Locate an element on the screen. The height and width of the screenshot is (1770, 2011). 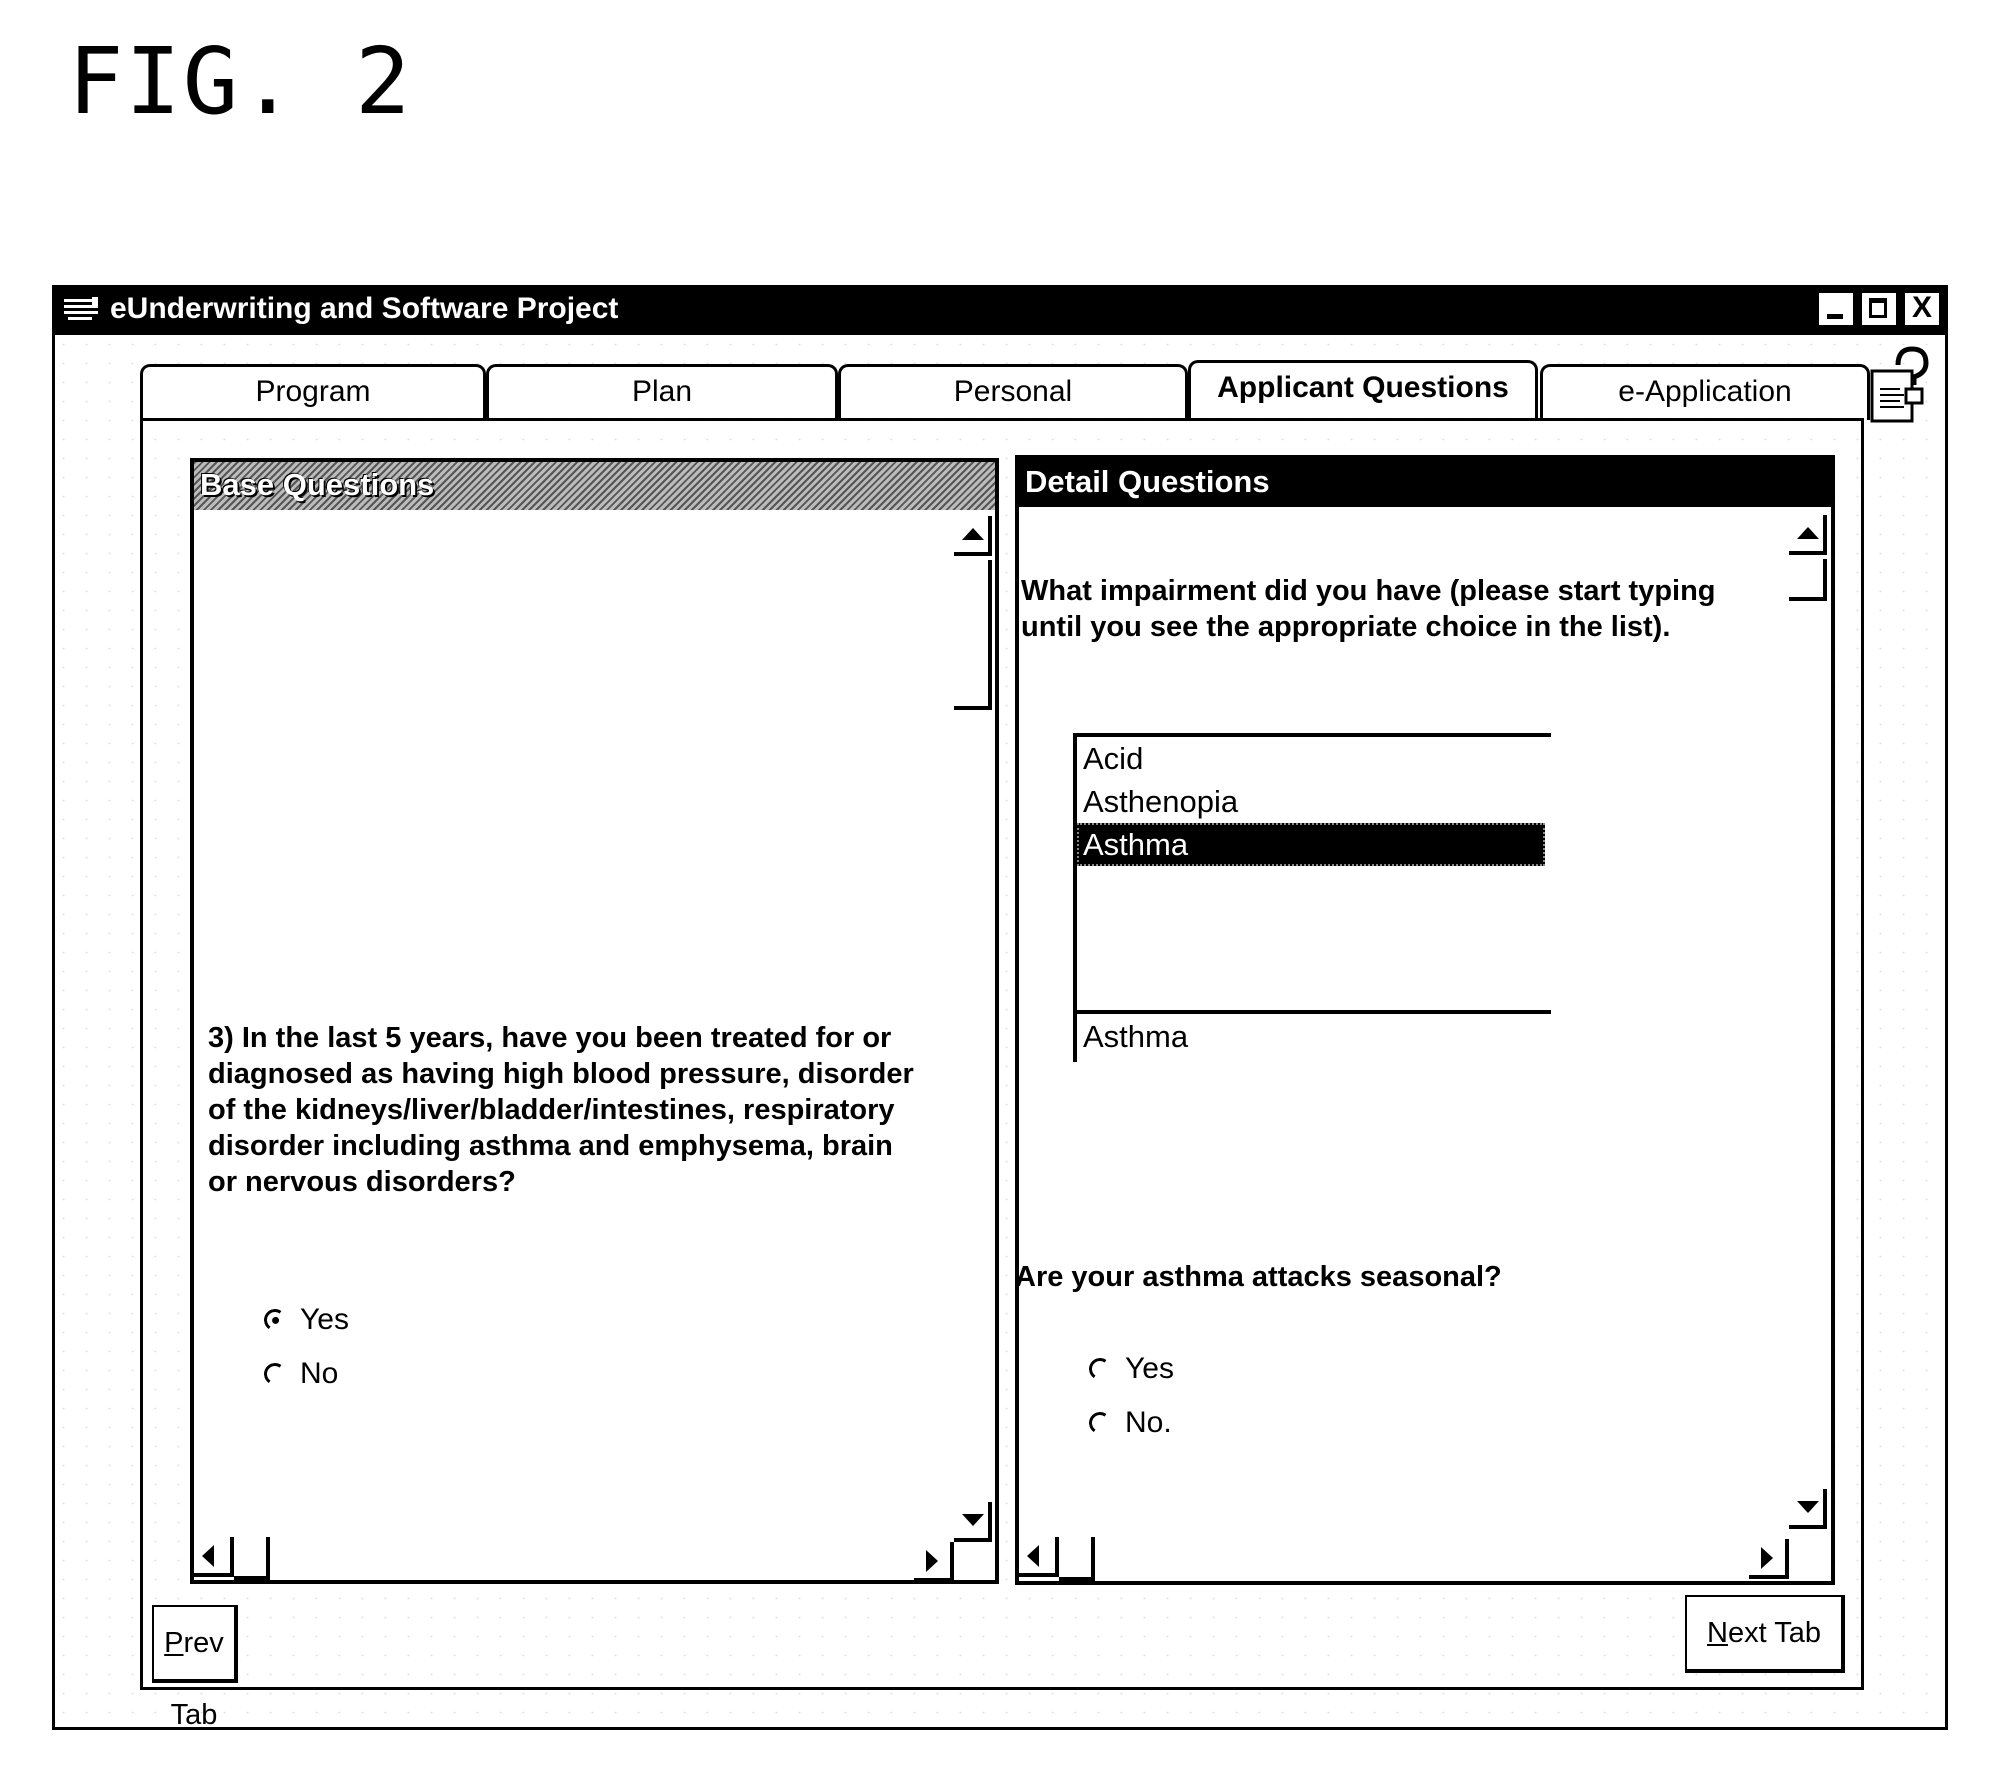
app-flag-icon is located at coordinates (81, 308).